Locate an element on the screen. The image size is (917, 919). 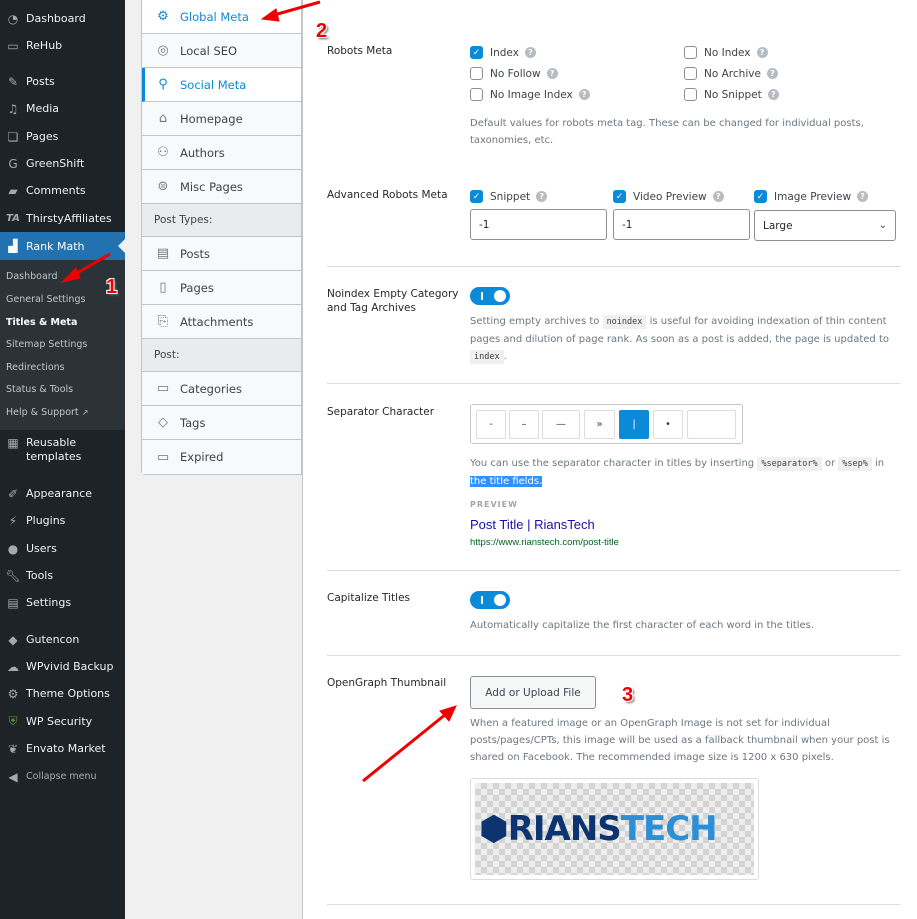
annotation-number-3: 3 is located at coordinates (628, 695).